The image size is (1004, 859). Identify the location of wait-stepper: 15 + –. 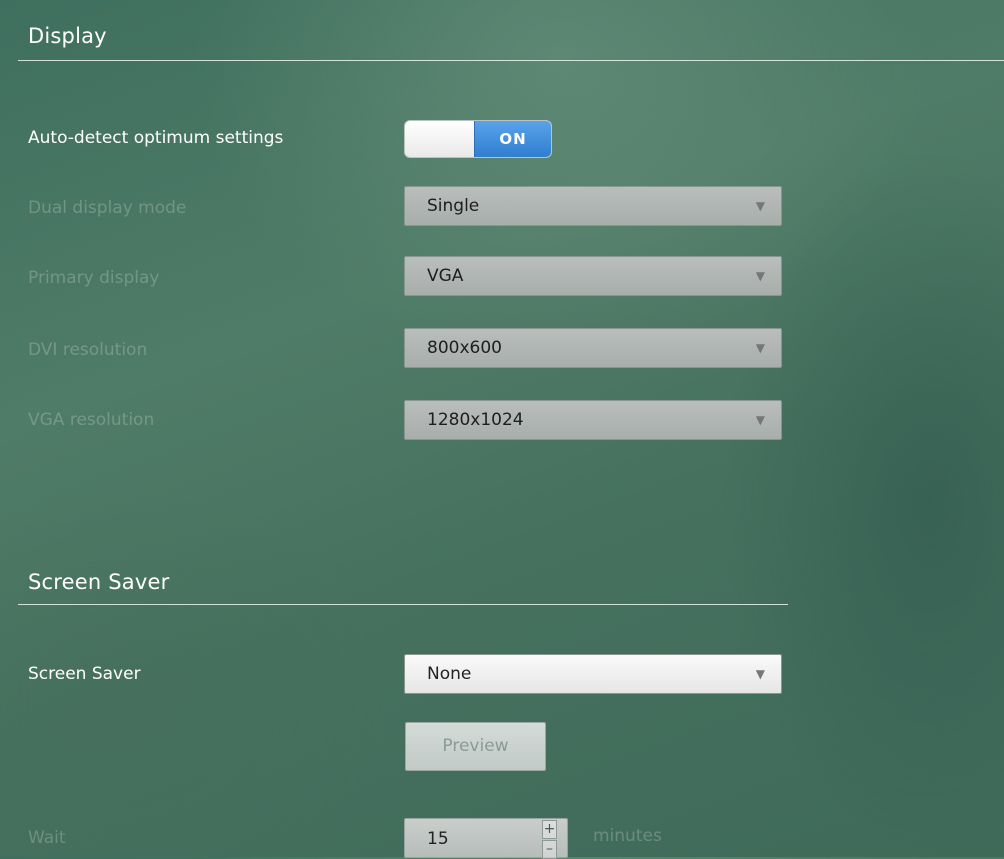
(486, 838).